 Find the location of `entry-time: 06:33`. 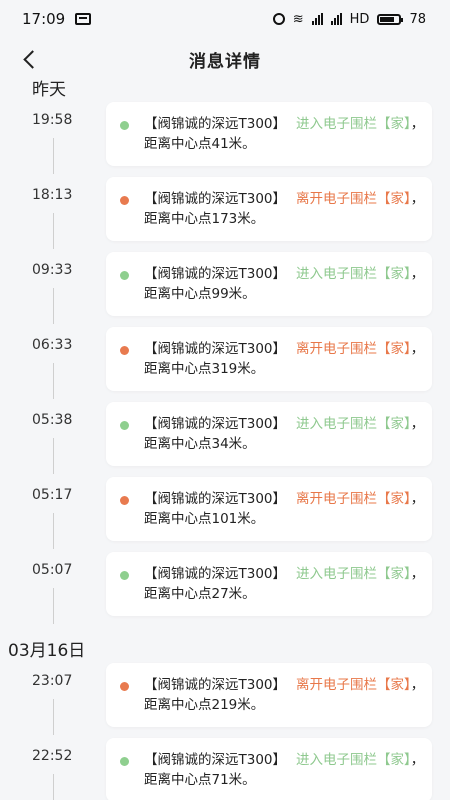

entry-time: 06:33 is located at coordinates (52, 345).